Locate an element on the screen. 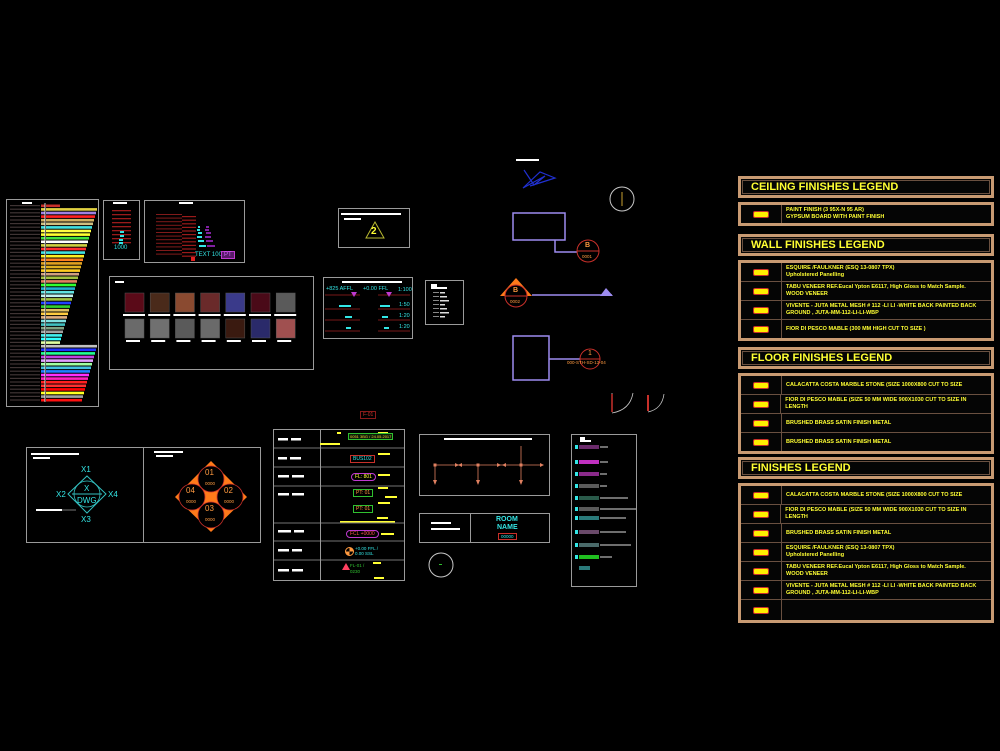 This screenshot has width=1000, height=751. legend-description is located at coordinates (786, 610).